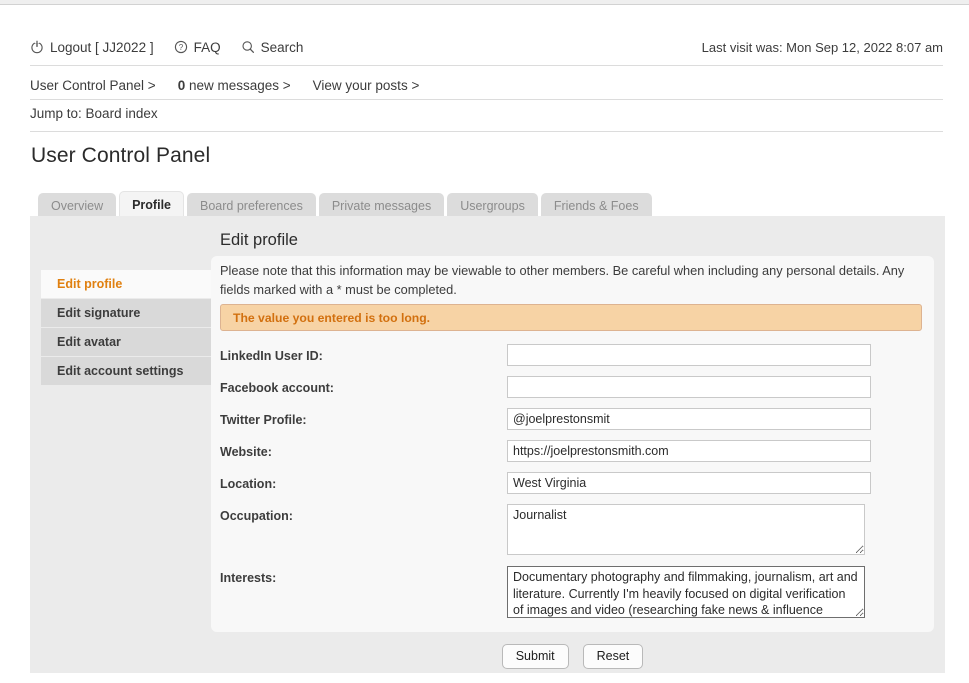  Describe the element at coordinates (613, 657) in the screenshot. I see `reset-button: Reset` at that location.